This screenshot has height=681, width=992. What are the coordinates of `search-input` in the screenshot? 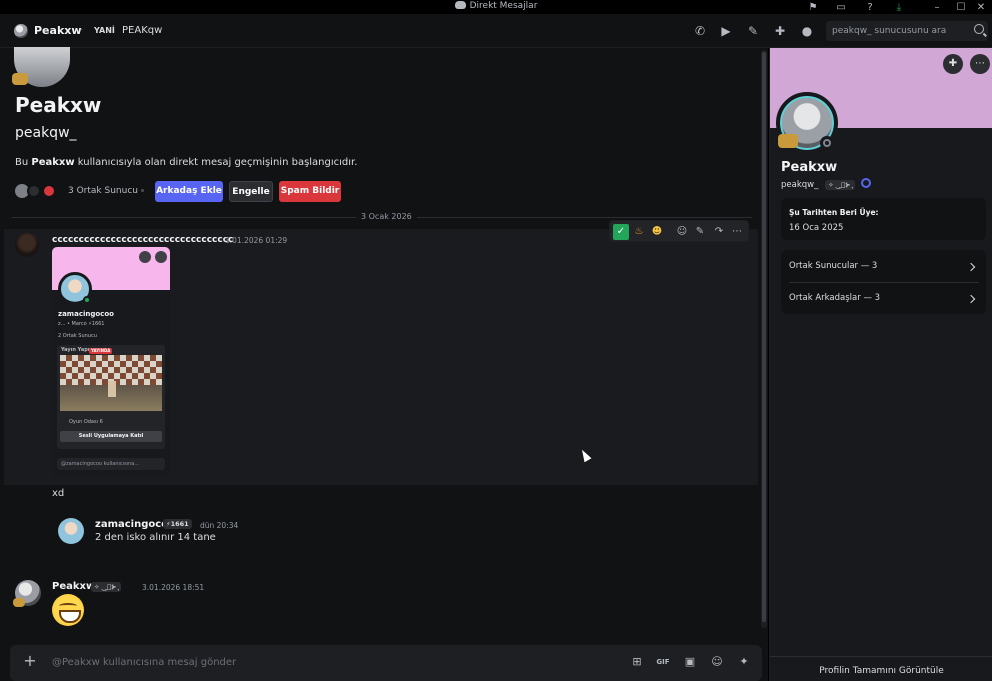 It's located at (902, 31).